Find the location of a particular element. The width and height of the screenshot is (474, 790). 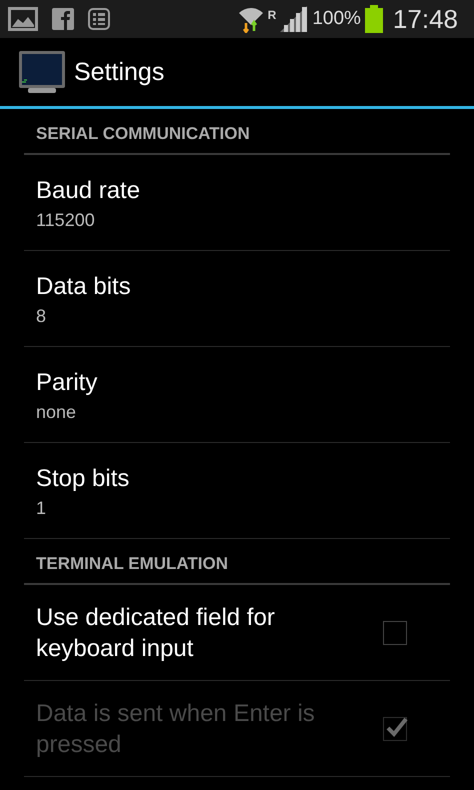

list-notification-icon is located at coordinates (99, 19).